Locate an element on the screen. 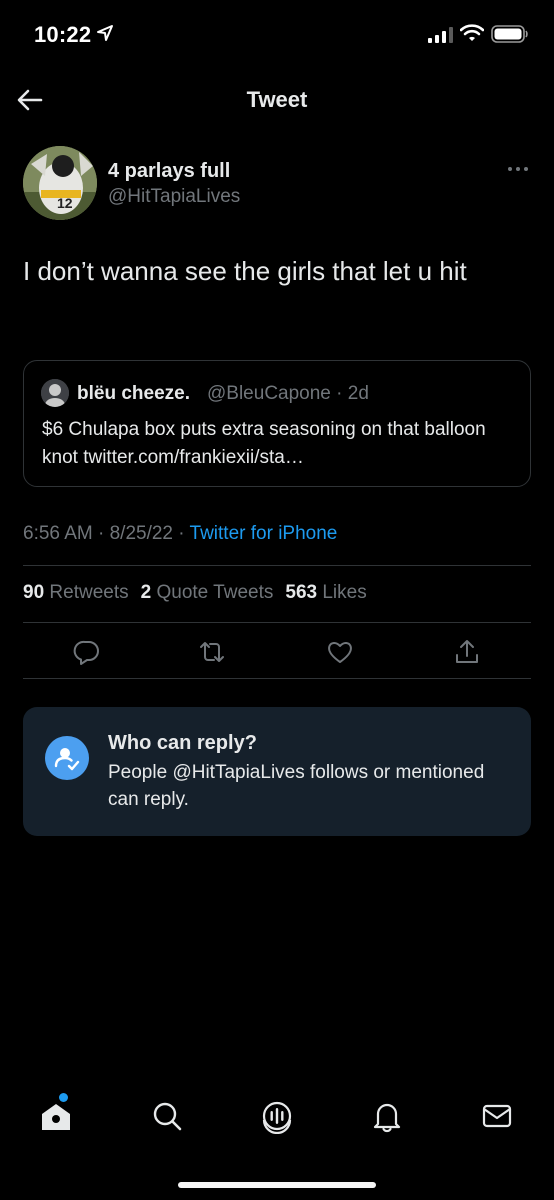  status-time: 10:22 is located at coordinates (63, 34).